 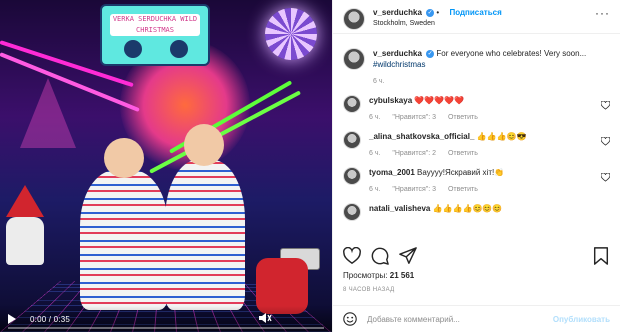 I want to click on comment-icon, so click(x=380, y=256).